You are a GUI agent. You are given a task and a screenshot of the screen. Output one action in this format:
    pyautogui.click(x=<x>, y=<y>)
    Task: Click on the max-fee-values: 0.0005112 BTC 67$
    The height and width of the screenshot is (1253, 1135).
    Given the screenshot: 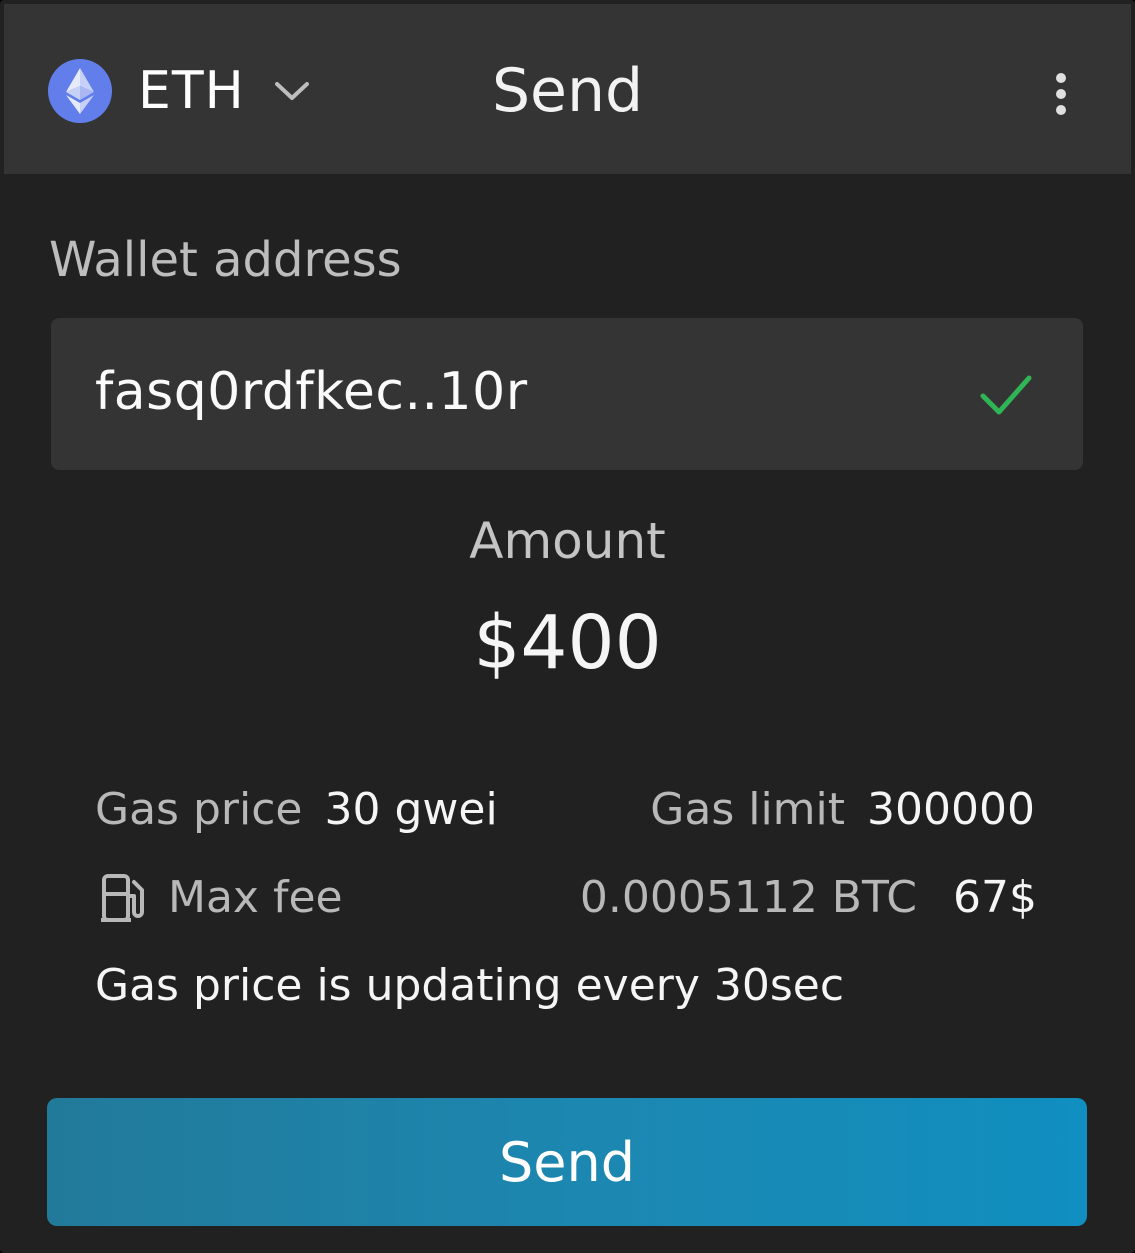 What is the action you would take?
    pyautogui.click(x=808, y=898)
    